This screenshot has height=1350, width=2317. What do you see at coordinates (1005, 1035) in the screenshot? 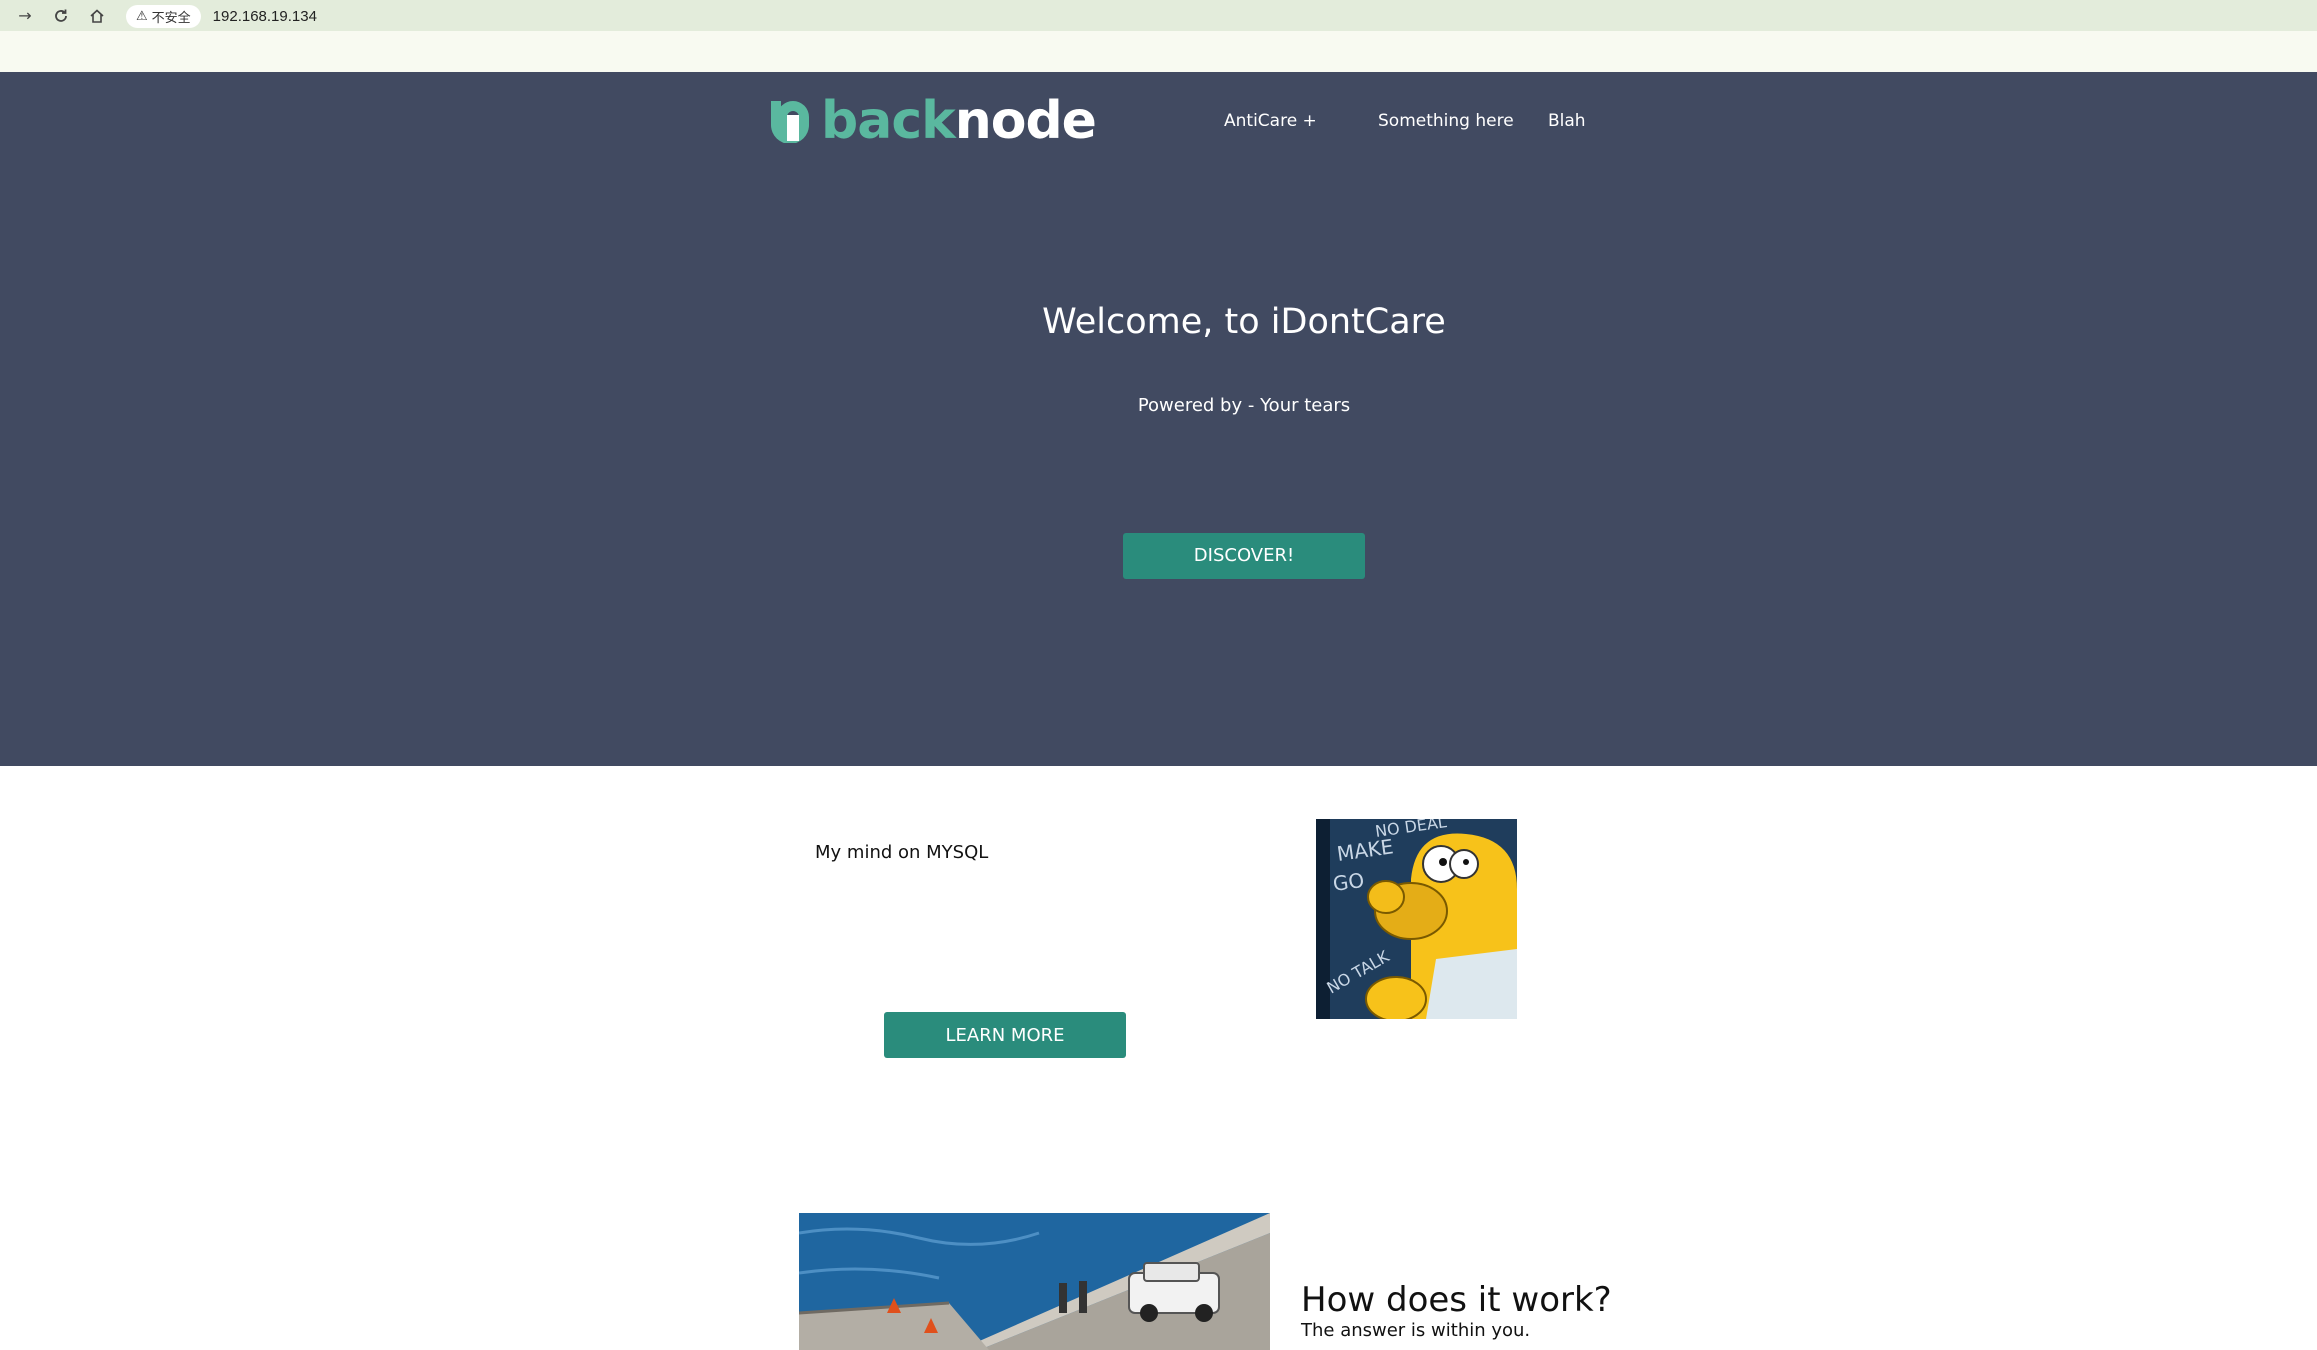
I see `learn-more-button: LEARN MORE` at bounding box center [1005, 1035].